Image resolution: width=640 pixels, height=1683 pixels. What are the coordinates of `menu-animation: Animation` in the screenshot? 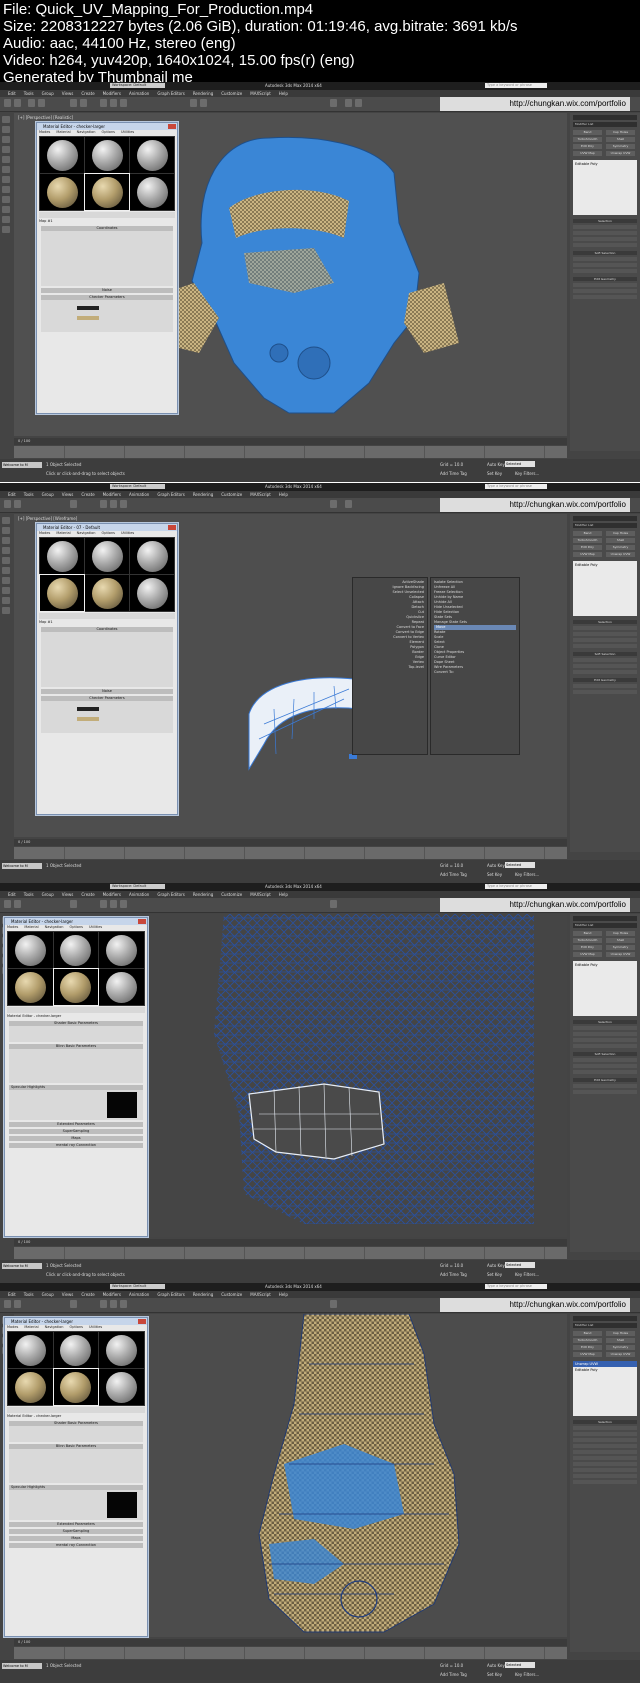 It's located at (139, 894).